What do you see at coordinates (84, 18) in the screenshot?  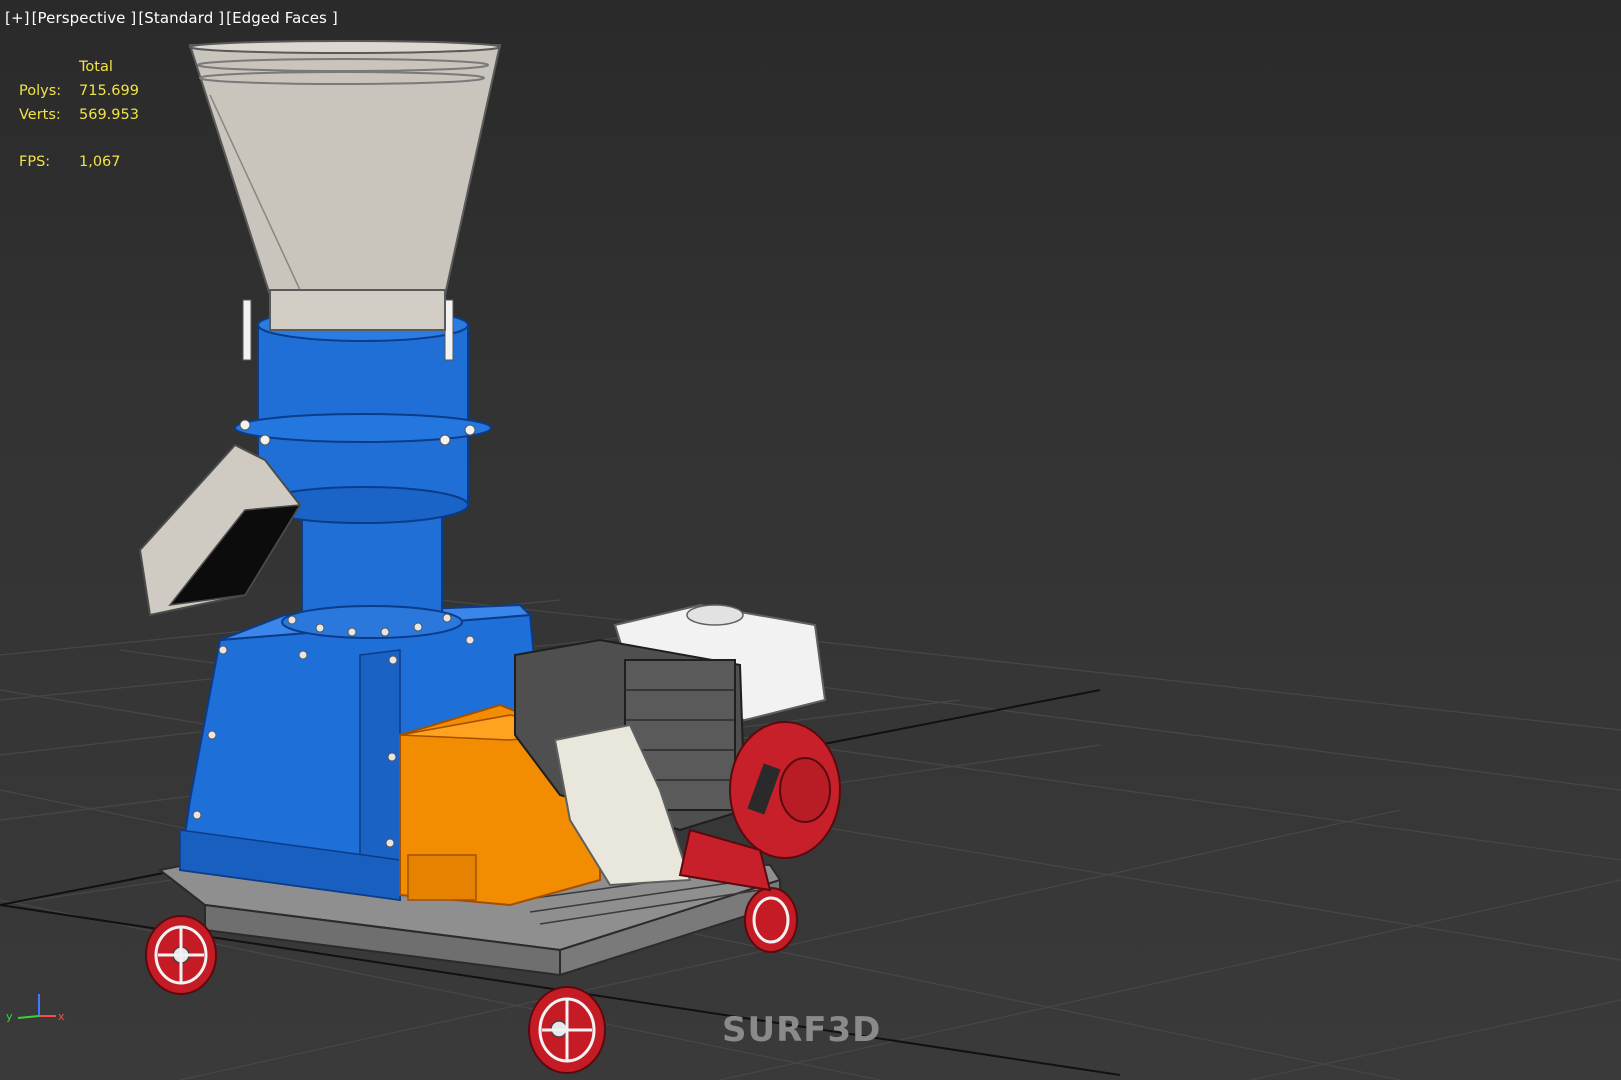 I see `viewport-point-of-view-menu: [Perspective ]` at bounding box center [84, 18].